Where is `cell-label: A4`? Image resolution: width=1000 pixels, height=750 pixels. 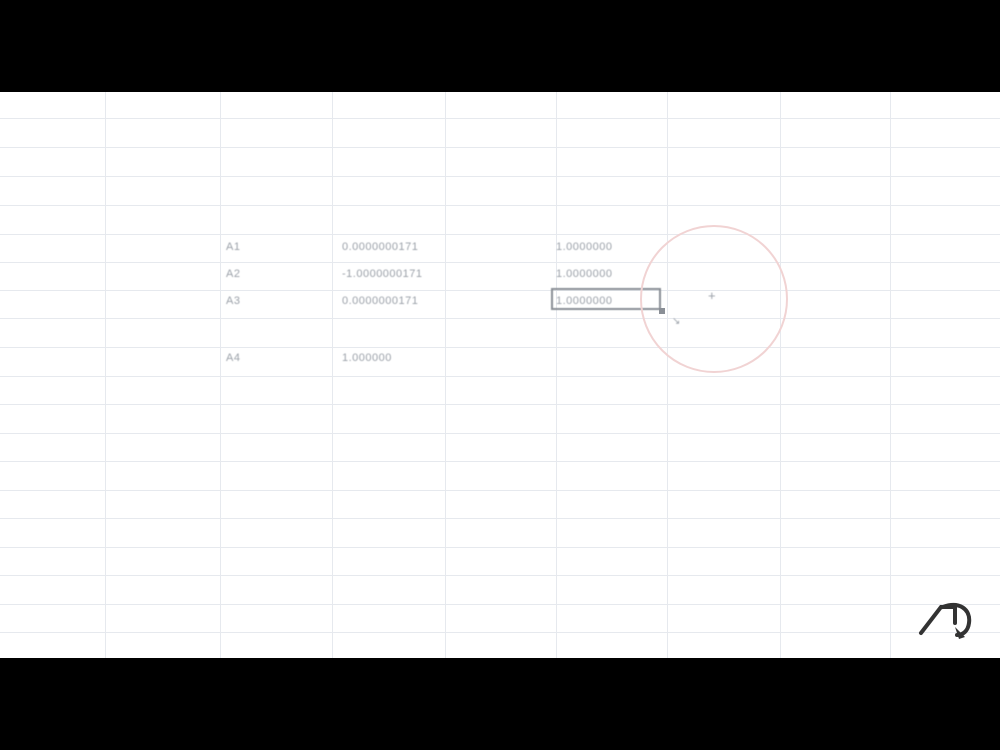
cell-label: A4 is located at coordinates (241, 358).